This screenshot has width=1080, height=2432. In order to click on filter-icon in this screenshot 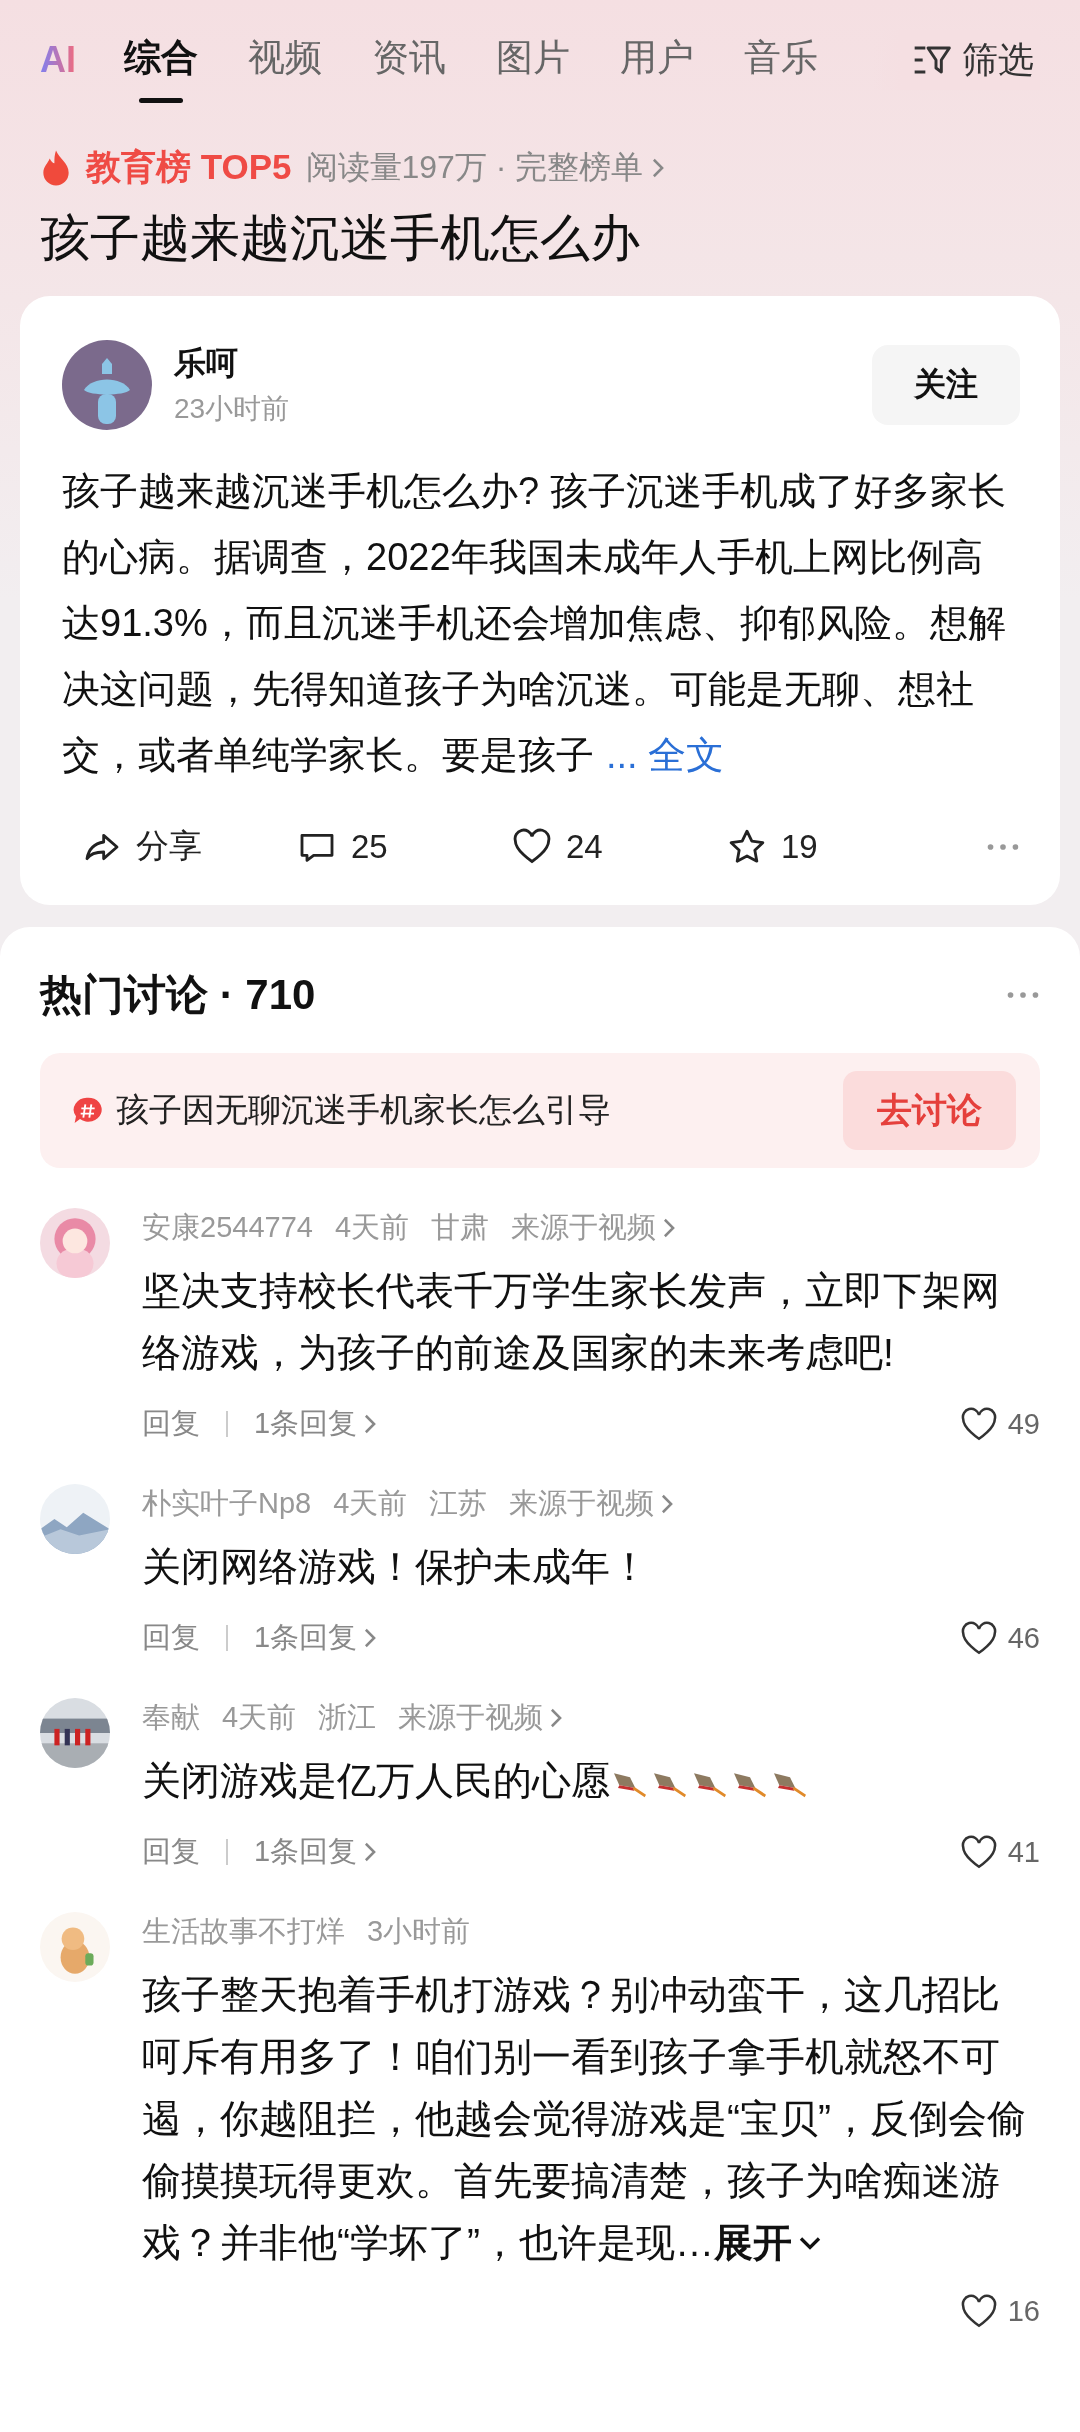, I will do `click(932, 60)`.